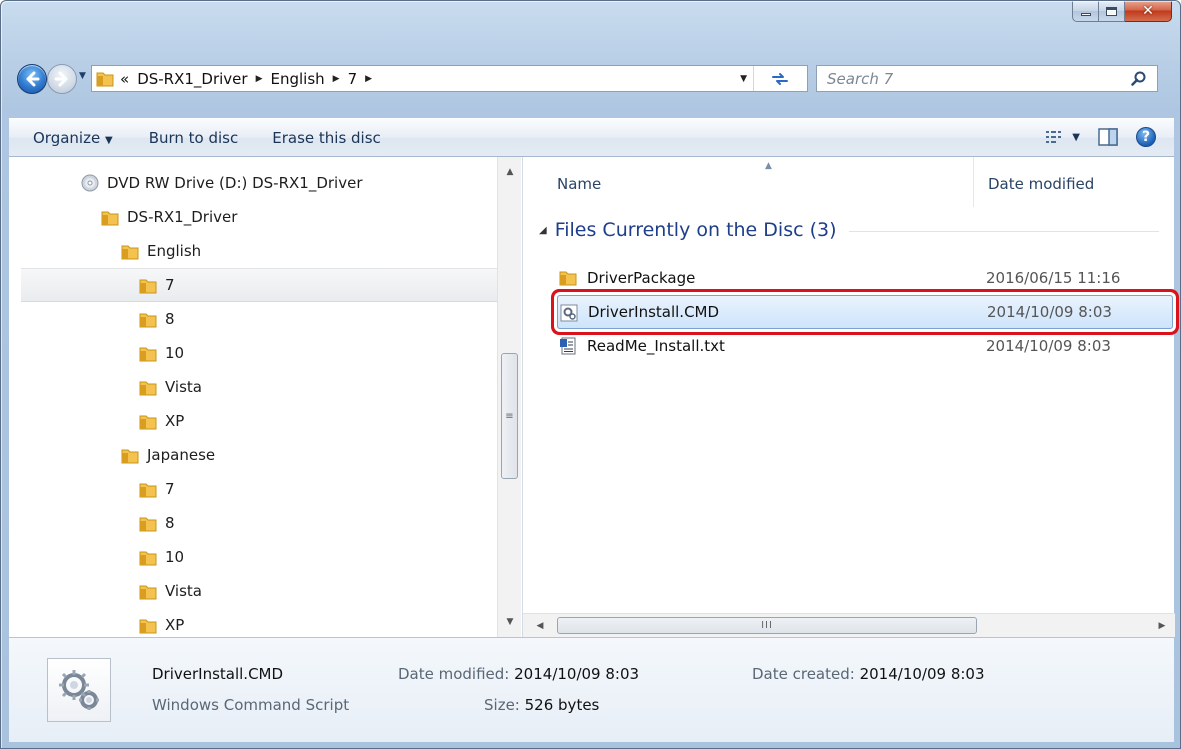  I want to click on gears-icon, so click(79, 690).